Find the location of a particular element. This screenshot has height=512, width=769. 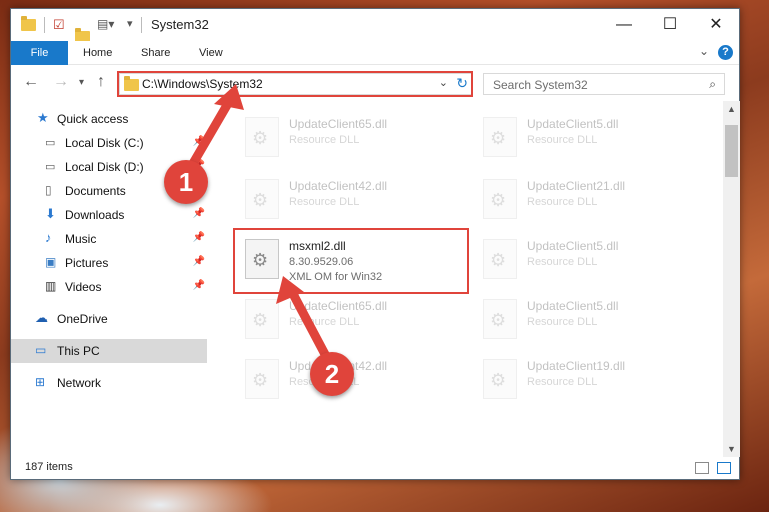

scroll-thumb is located at coordinates (731, 151).